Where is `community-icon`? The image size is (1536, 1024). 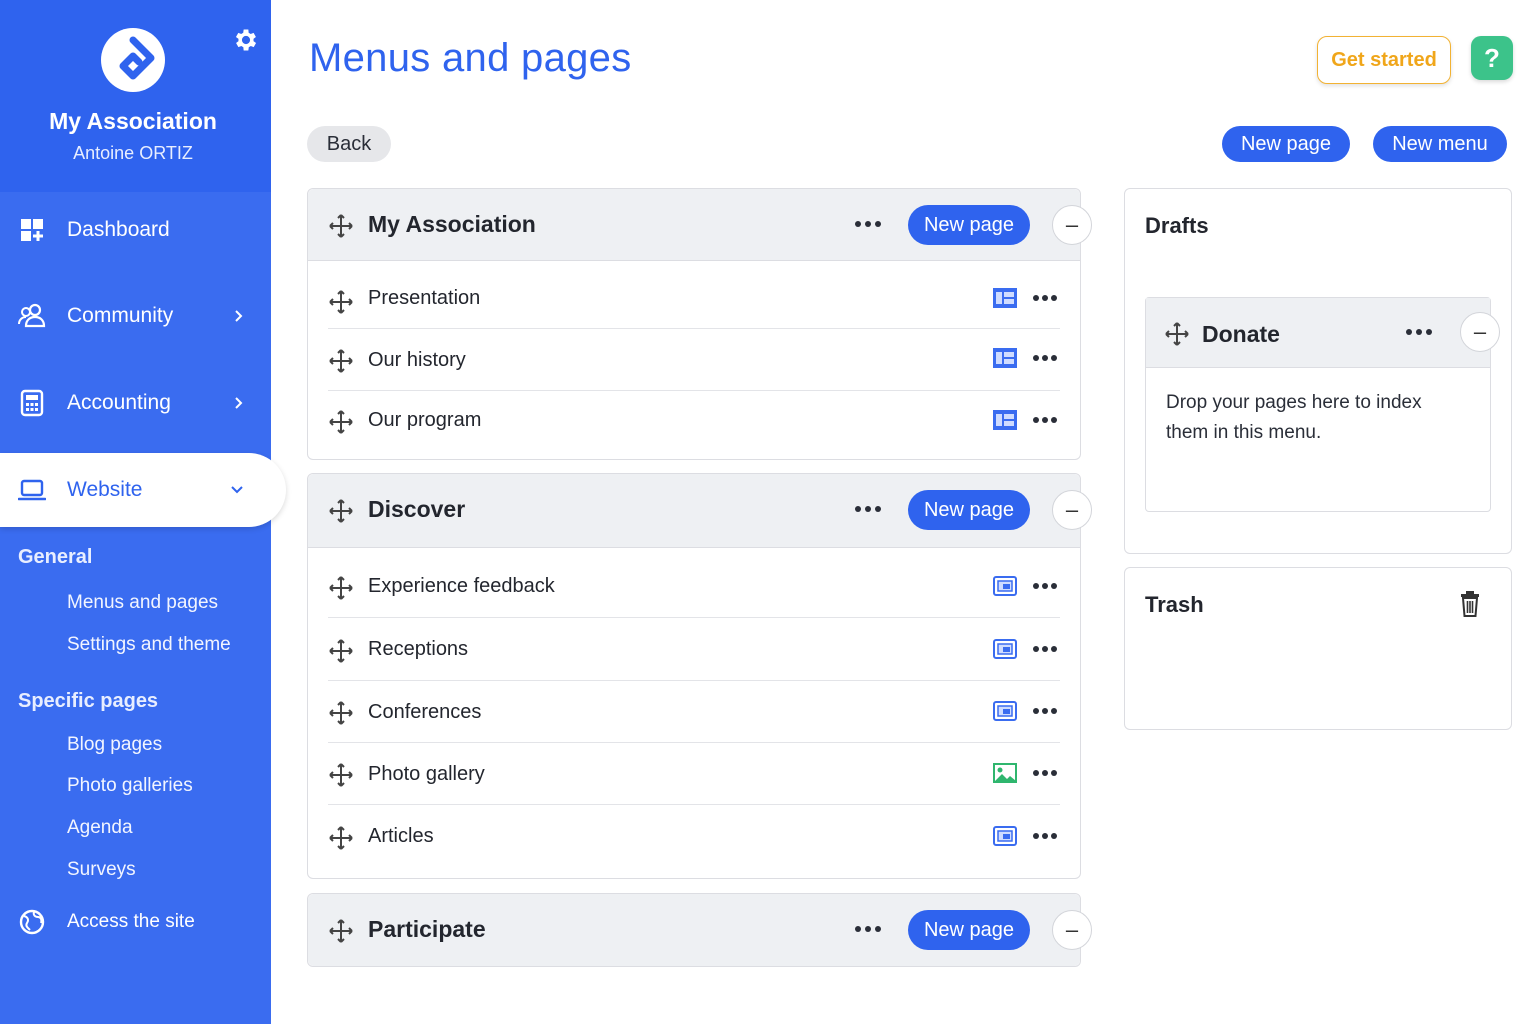 community-icon is located at coordinates (32, 315).